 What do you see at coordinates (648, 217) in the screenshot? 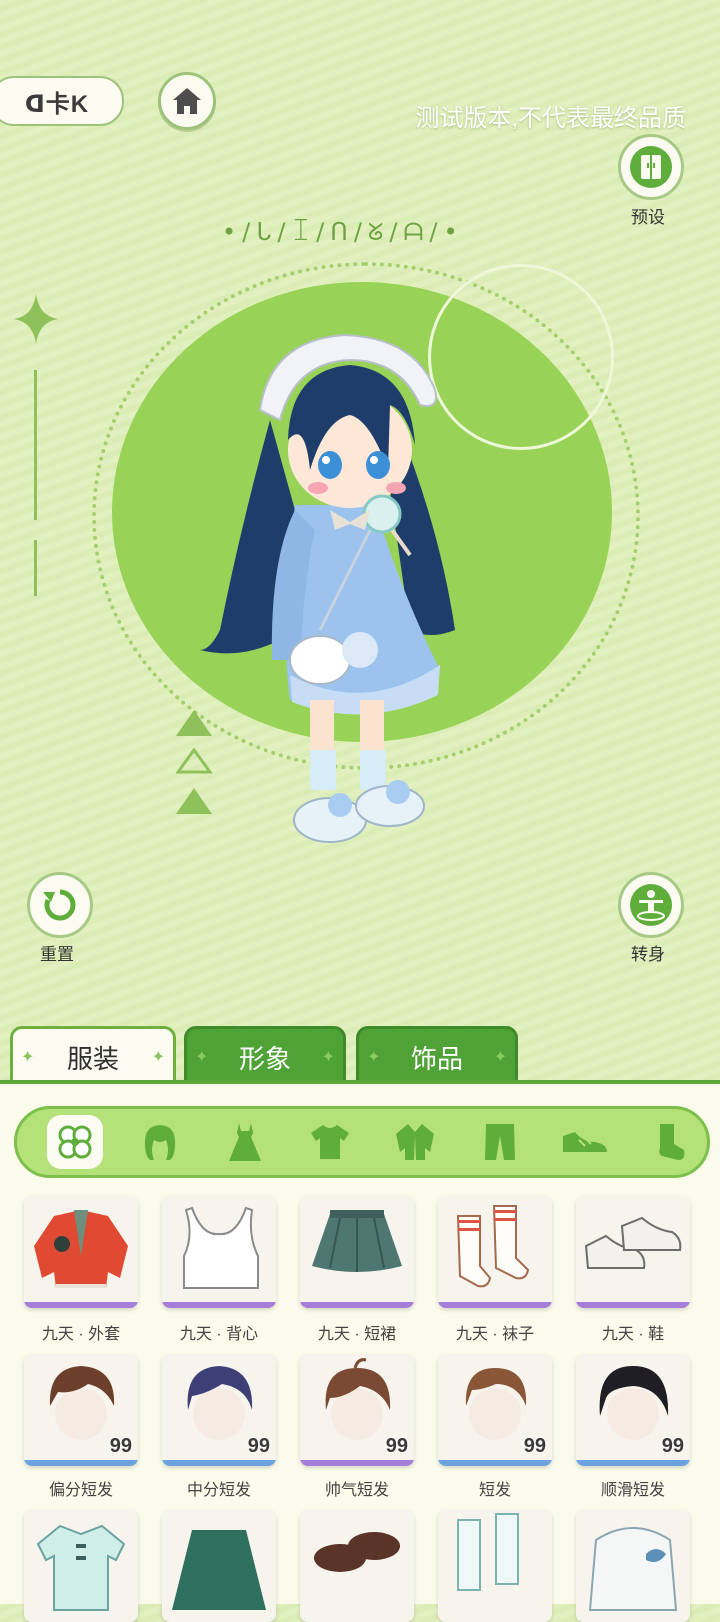
I see `preset-label: 预设` at bounding box center [648, 217].